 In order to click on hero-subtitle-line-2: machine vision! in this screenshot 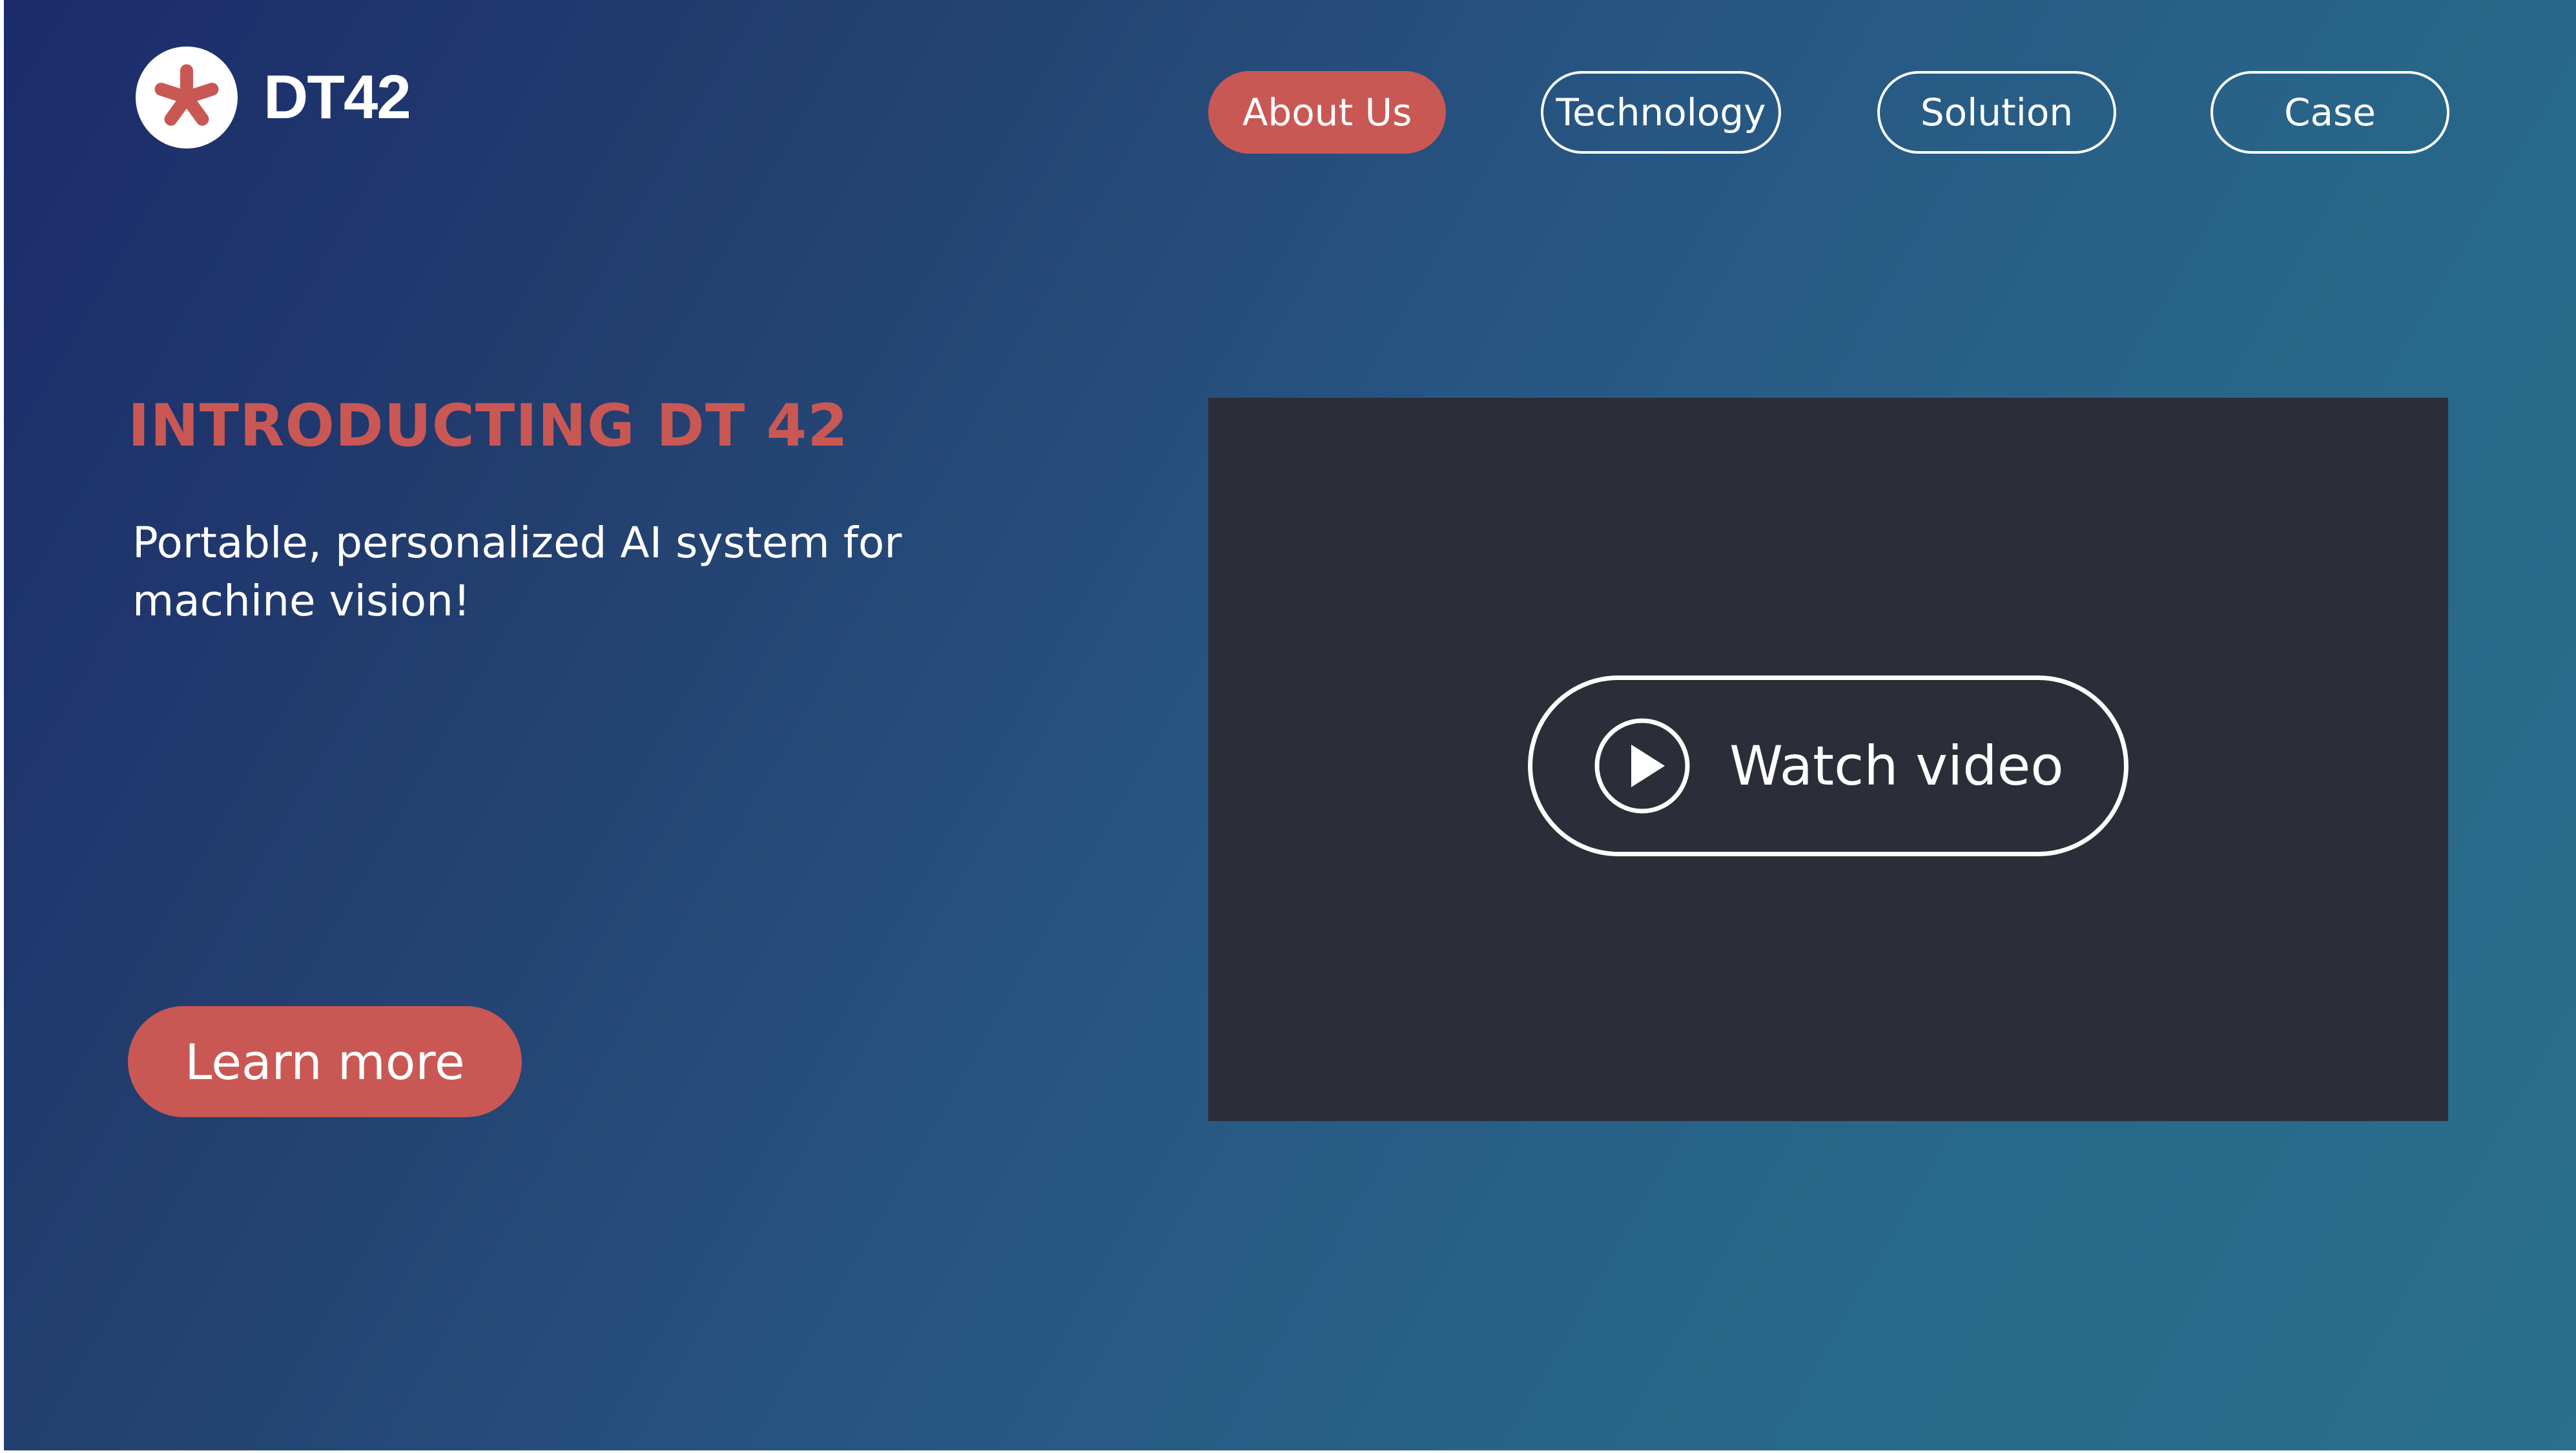, I will do `click(301, 601)`.